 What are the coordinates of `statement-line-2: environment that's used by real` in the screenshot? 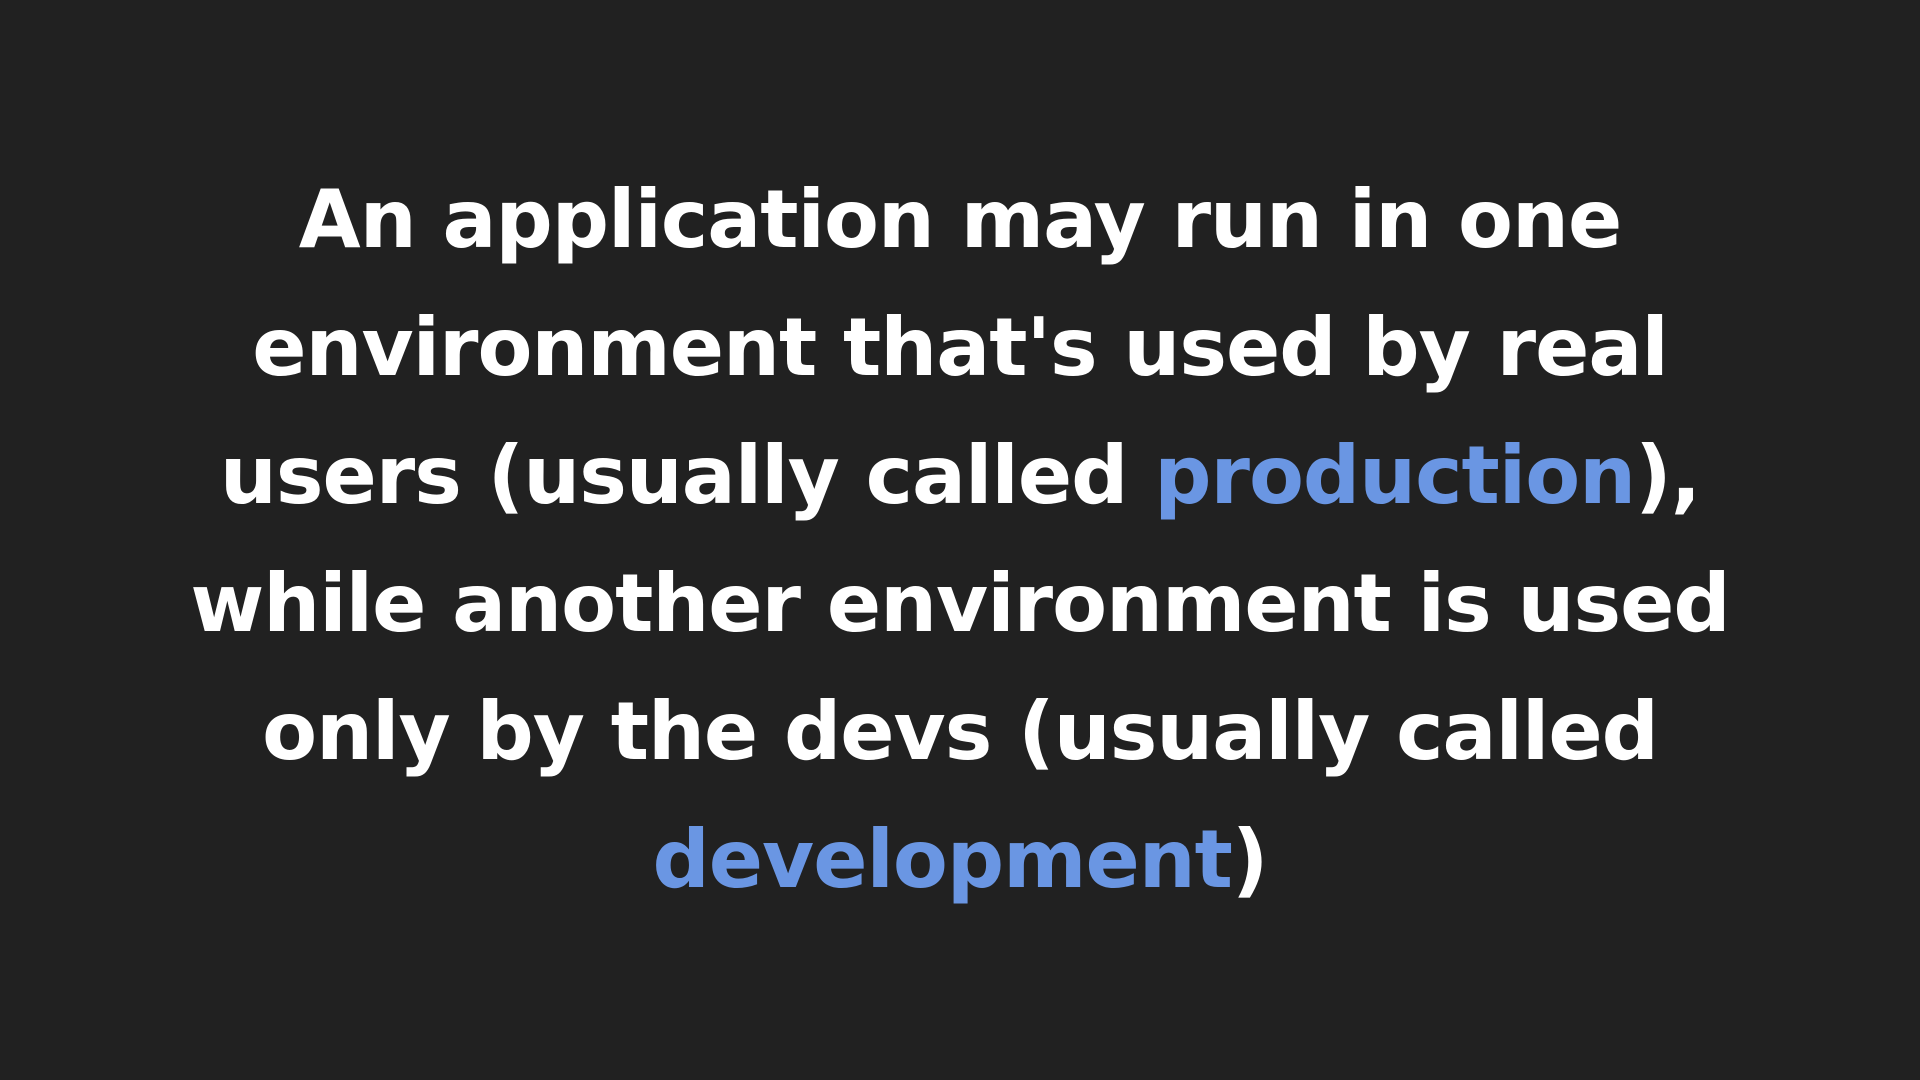 It's located at (960, 347).